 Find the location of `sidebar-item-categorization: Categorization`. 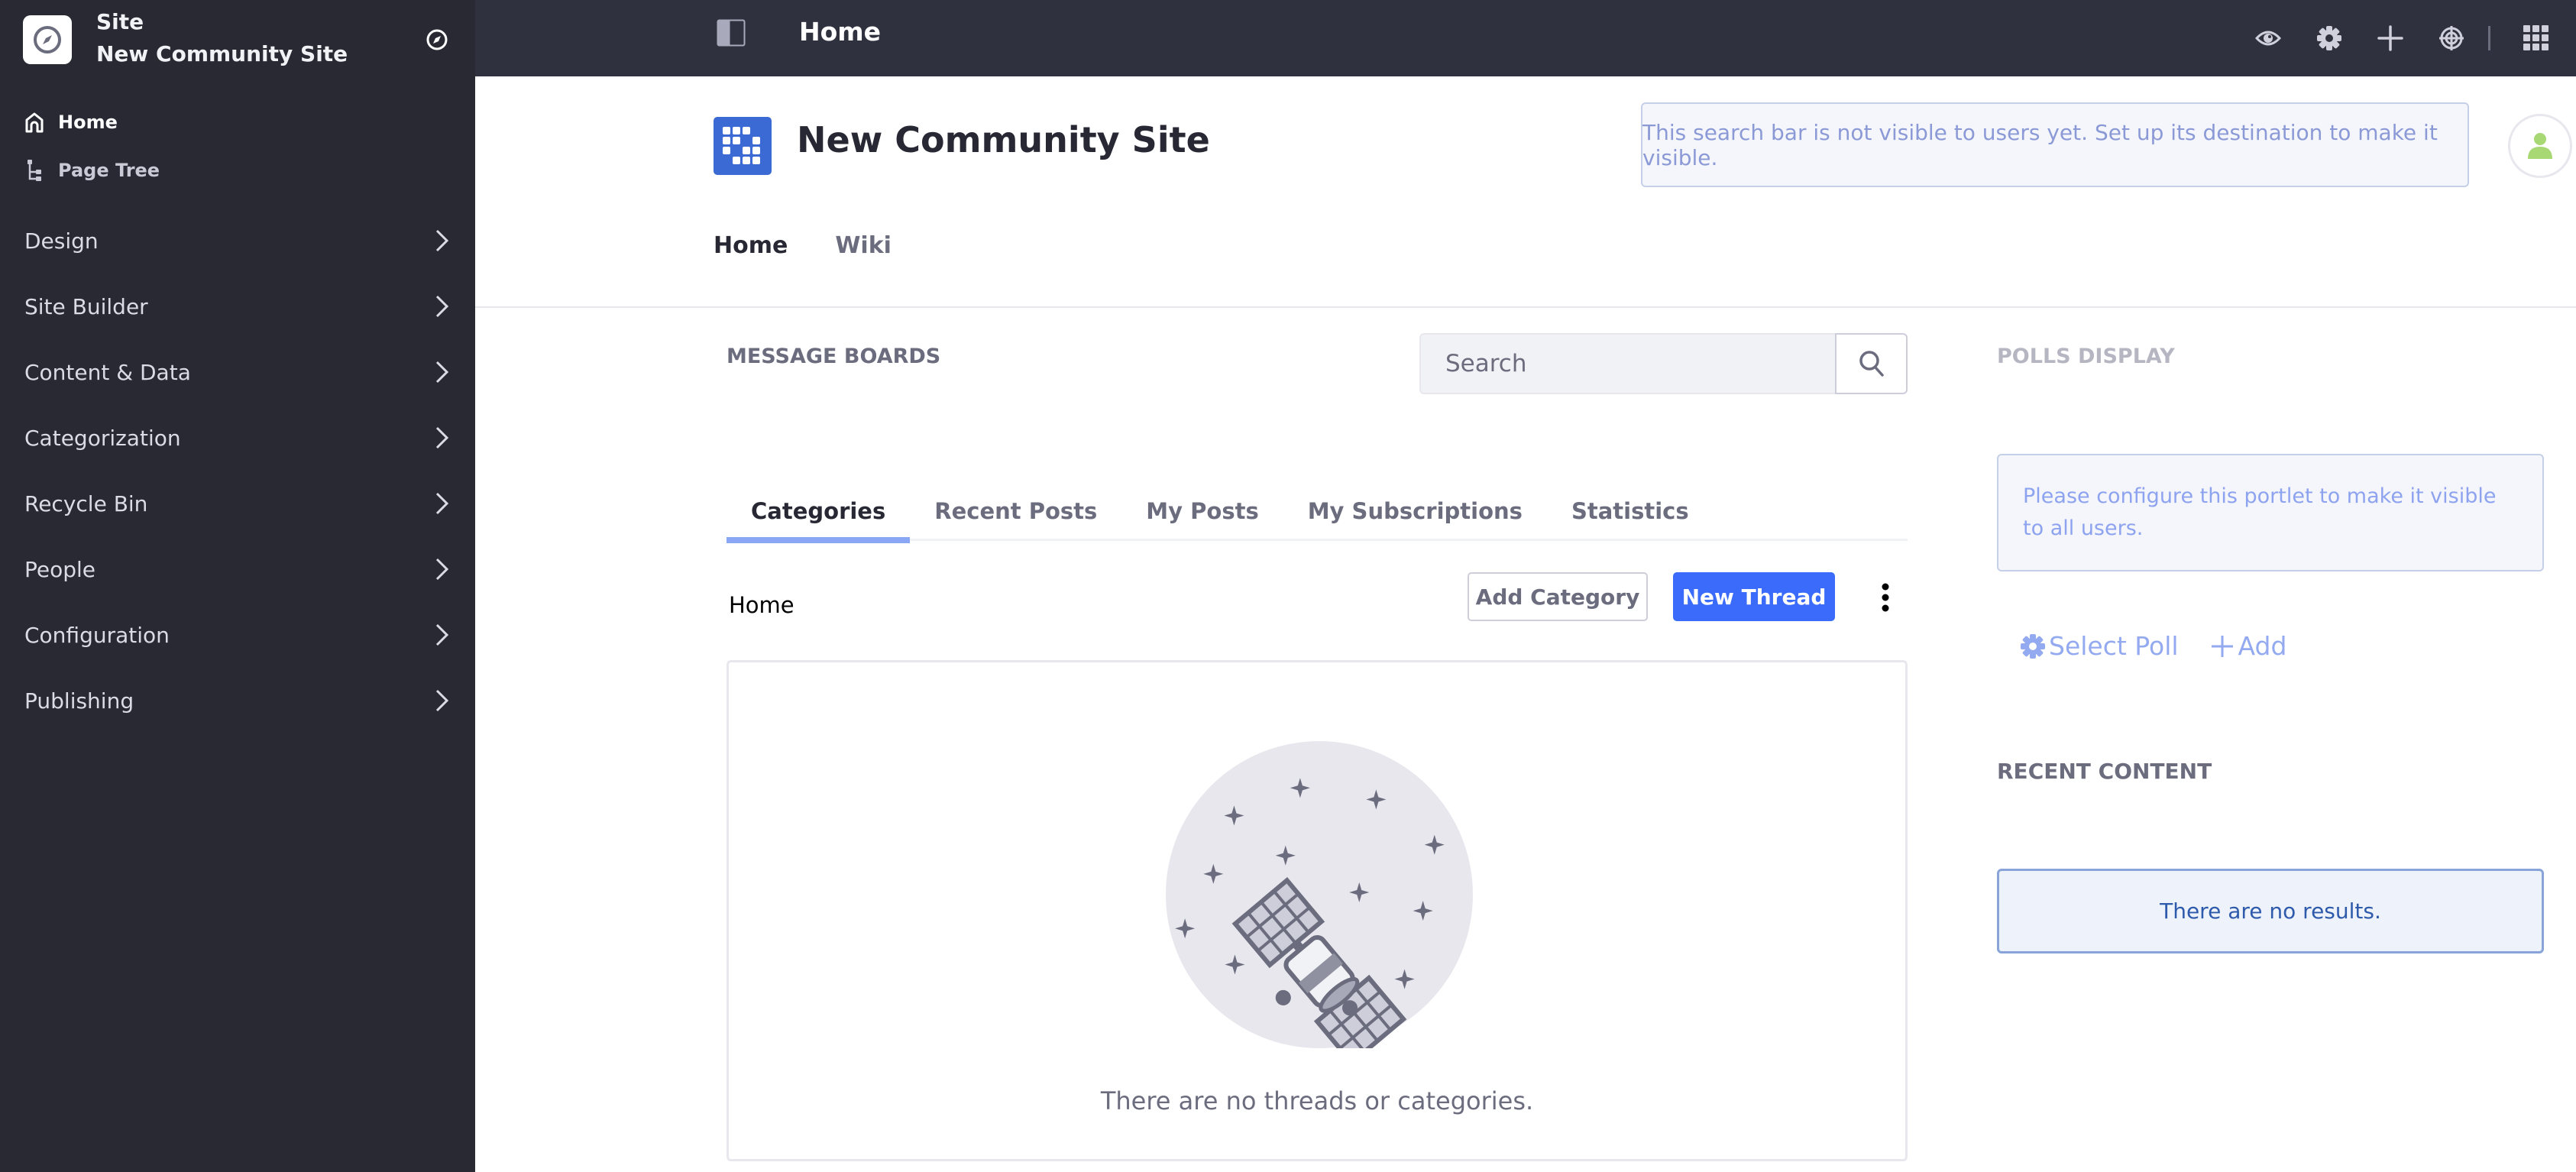

sidebar-item-categorization: Categorization is located at coordinates (237, 438).